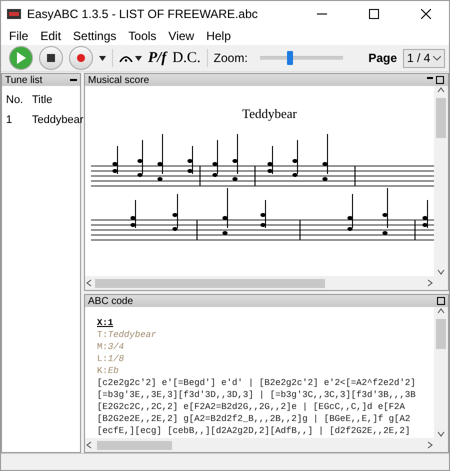 The image size is (450, 471). What do you see at coordinates (437, 58) in the screenshot?
I see `chevron-down-icon` at bounding box center [437, 58].